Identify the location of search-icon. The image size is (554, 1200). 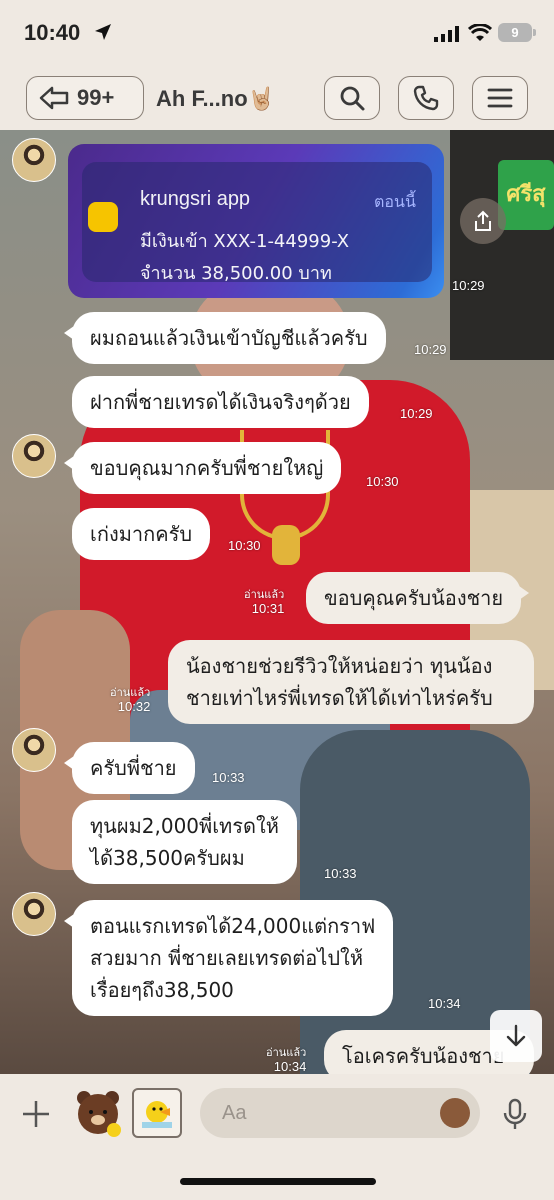
(352, 98).